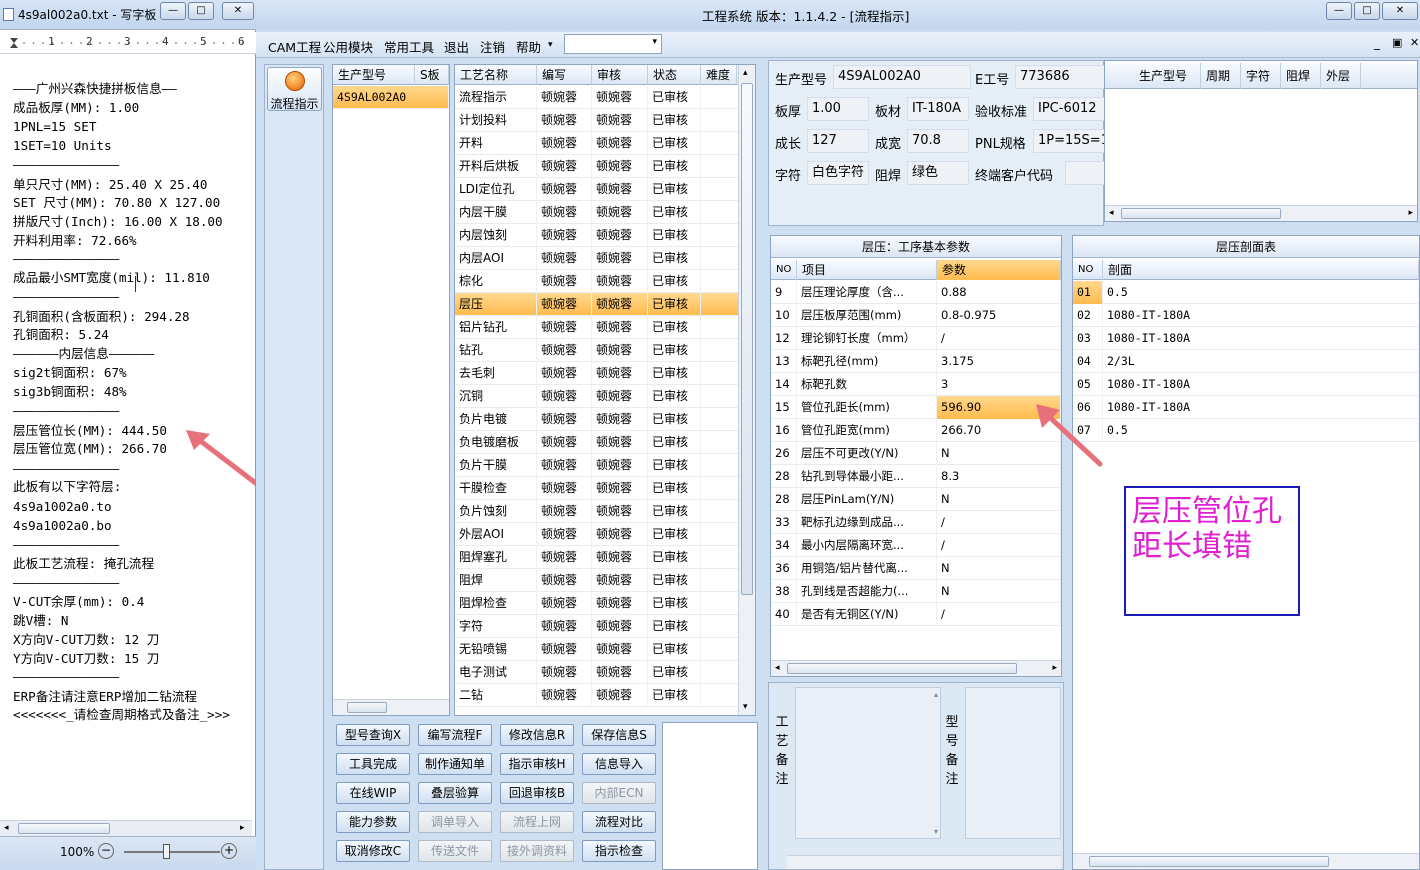 The height and width of the screenshot is (870, 1420). I want to click on col-writer: 编写, so click(564, 75).